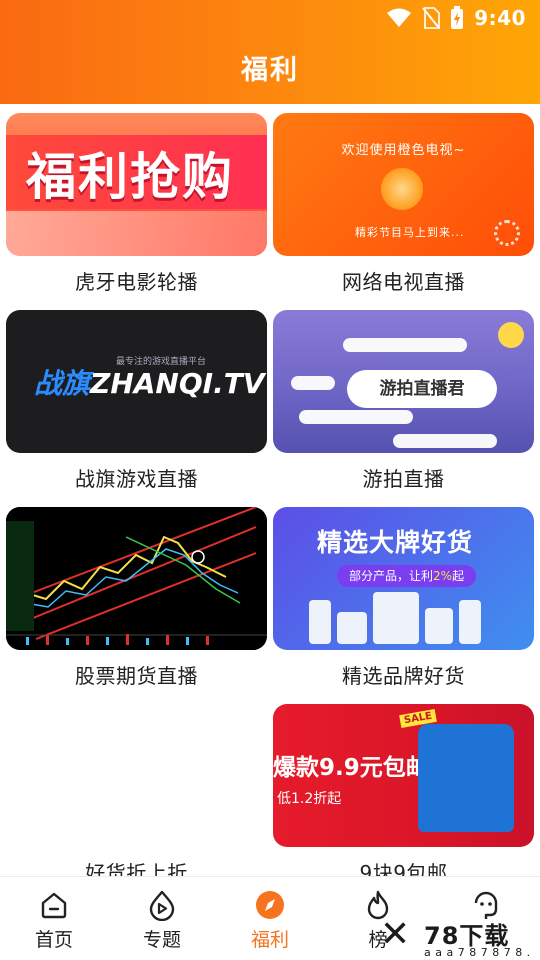  I want to click on discount-pill: 部分产品，让利2%起, so click(407, 576).